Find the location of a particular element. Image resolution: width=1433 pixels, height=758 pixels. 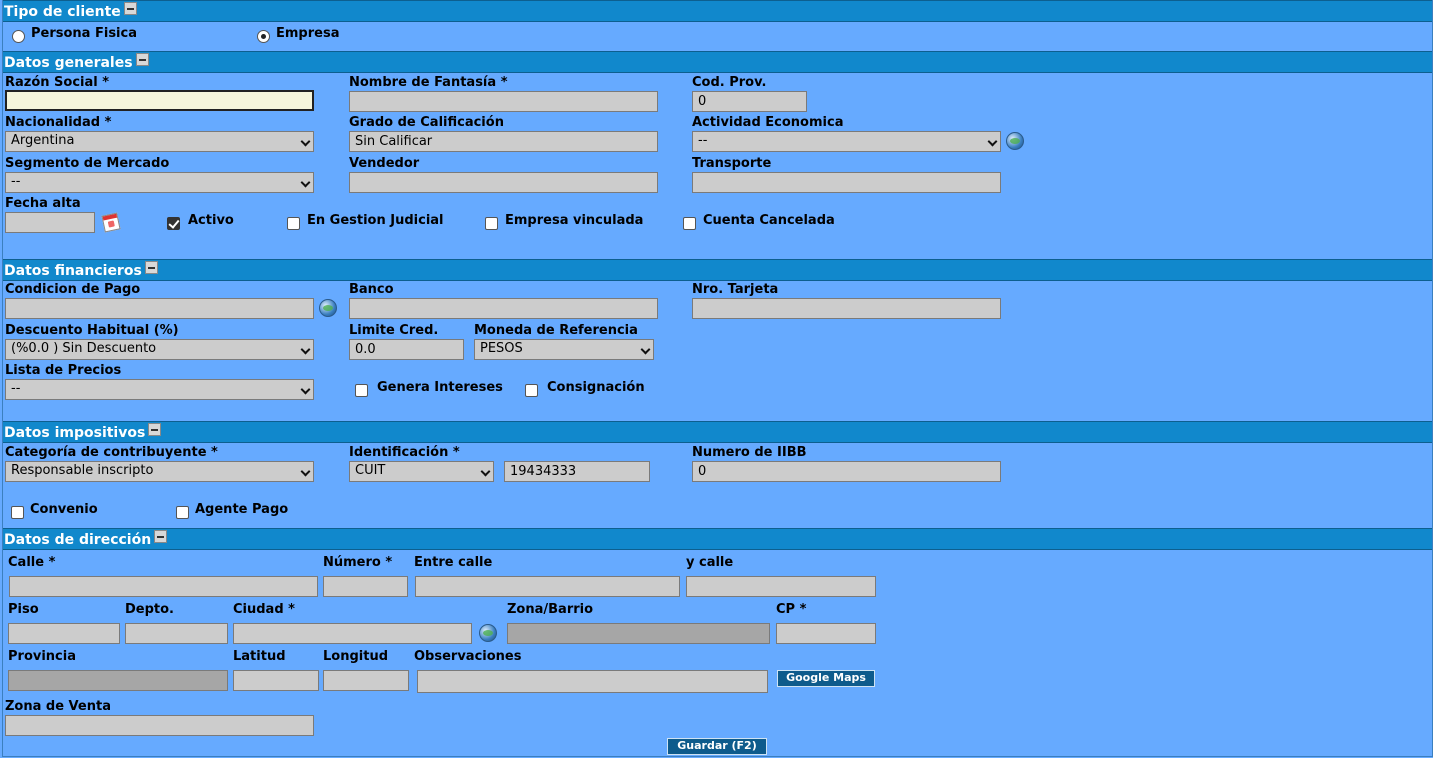

genera-intereses-checkbox is located at coordinates (361, 390).